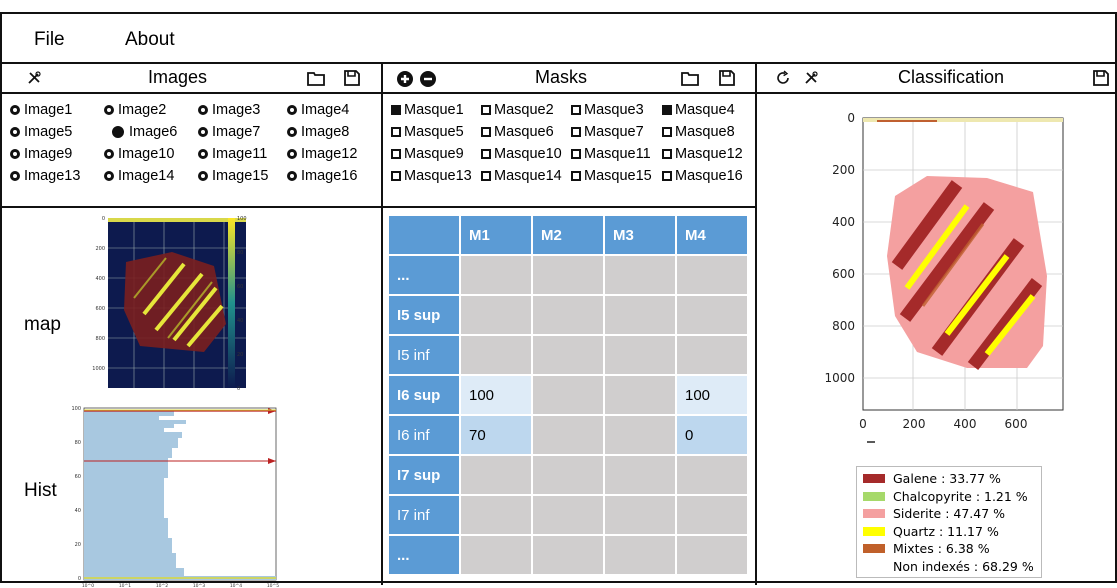 This screenshot has width=1117, height=588. I want to click on image-radio-1: Image1, so click(41, 110).